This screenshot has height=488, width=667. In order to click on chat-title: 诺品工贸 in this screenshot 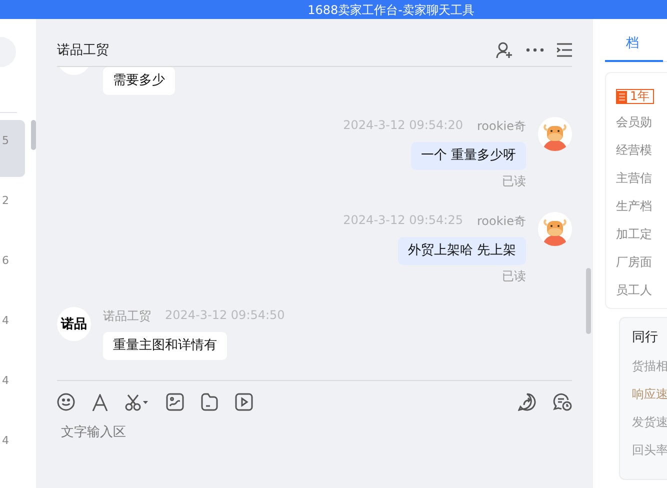, I will do `click(83, 50)`.